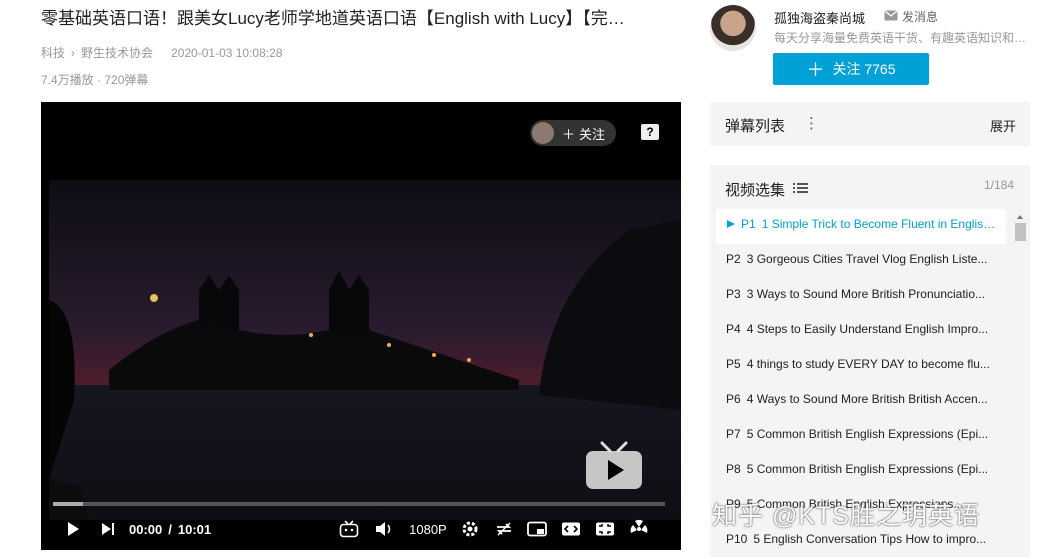 Image resolution: width=1061 pixels, height=559 pixels. I want to click on current-time: 00:00, so click(146, 529).